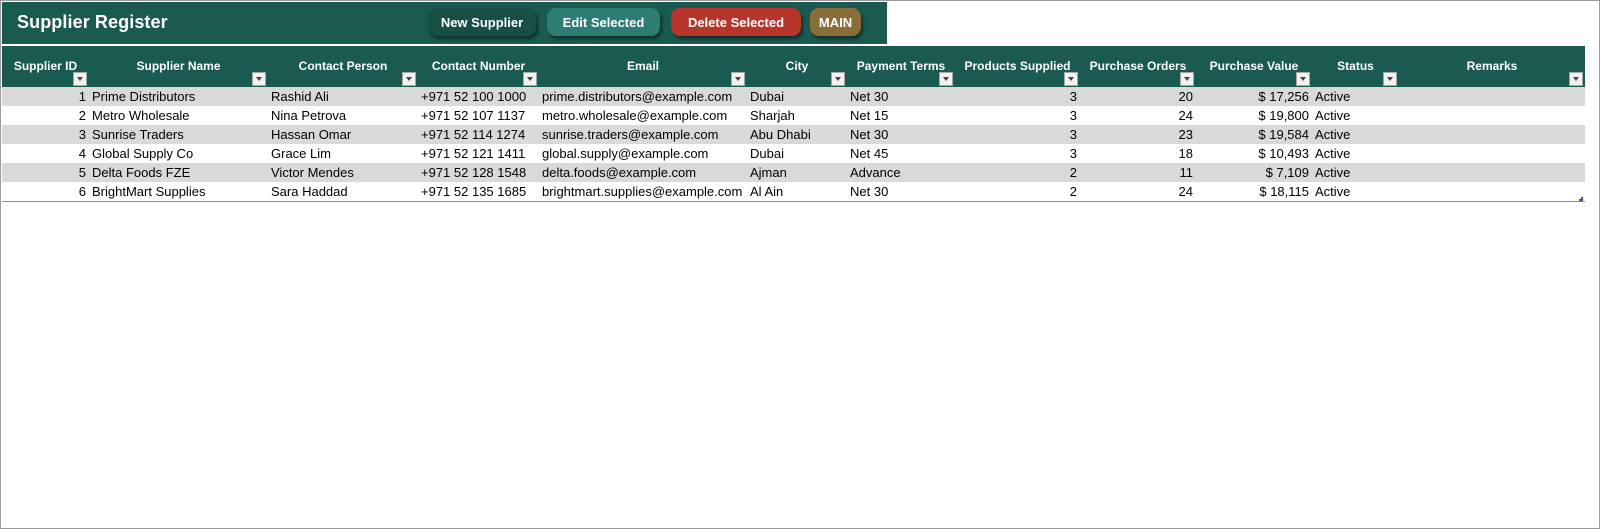 The width and height of the screenshot is (1600, 529). I want to click on cell-contact-person: Rashid Ali, so click(343, 96).